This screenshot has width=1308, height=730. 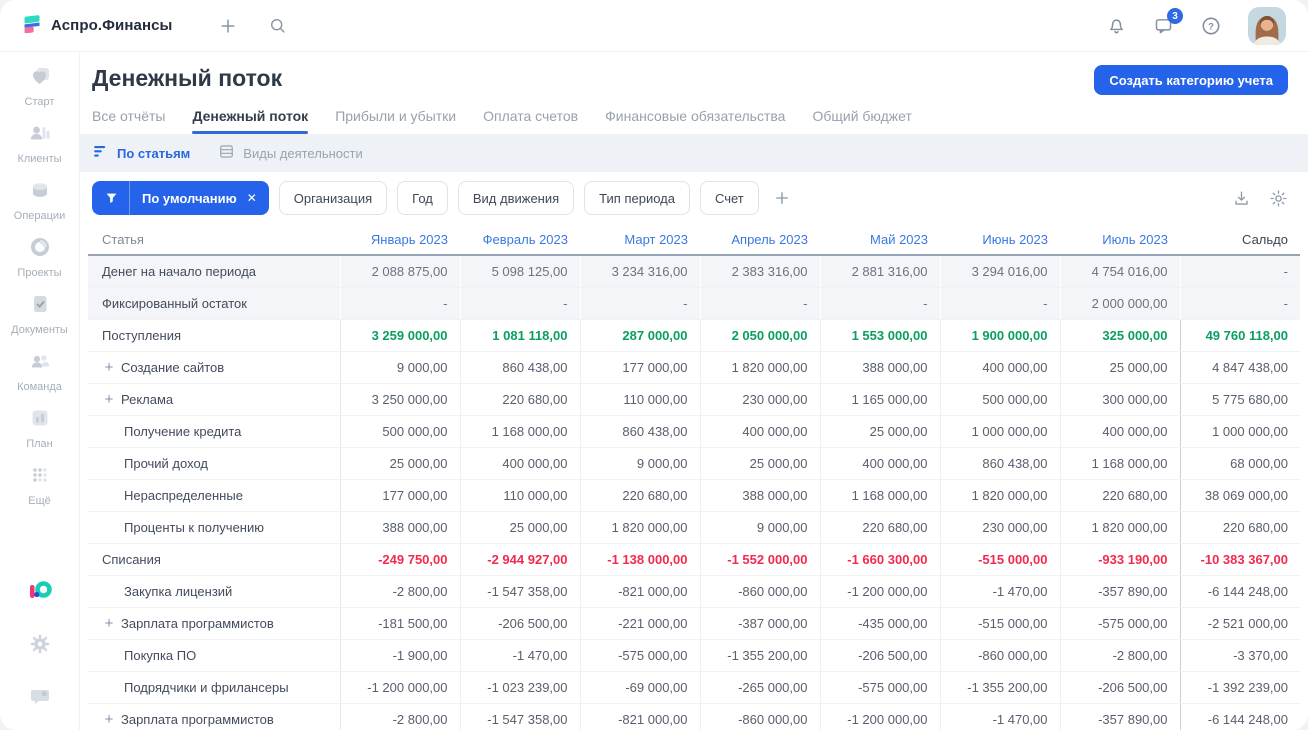 What do you see at coordinates (256, 198) in the screenshot?
I see `remove-filter-icon: ✕` at bounding box center [256, 198].